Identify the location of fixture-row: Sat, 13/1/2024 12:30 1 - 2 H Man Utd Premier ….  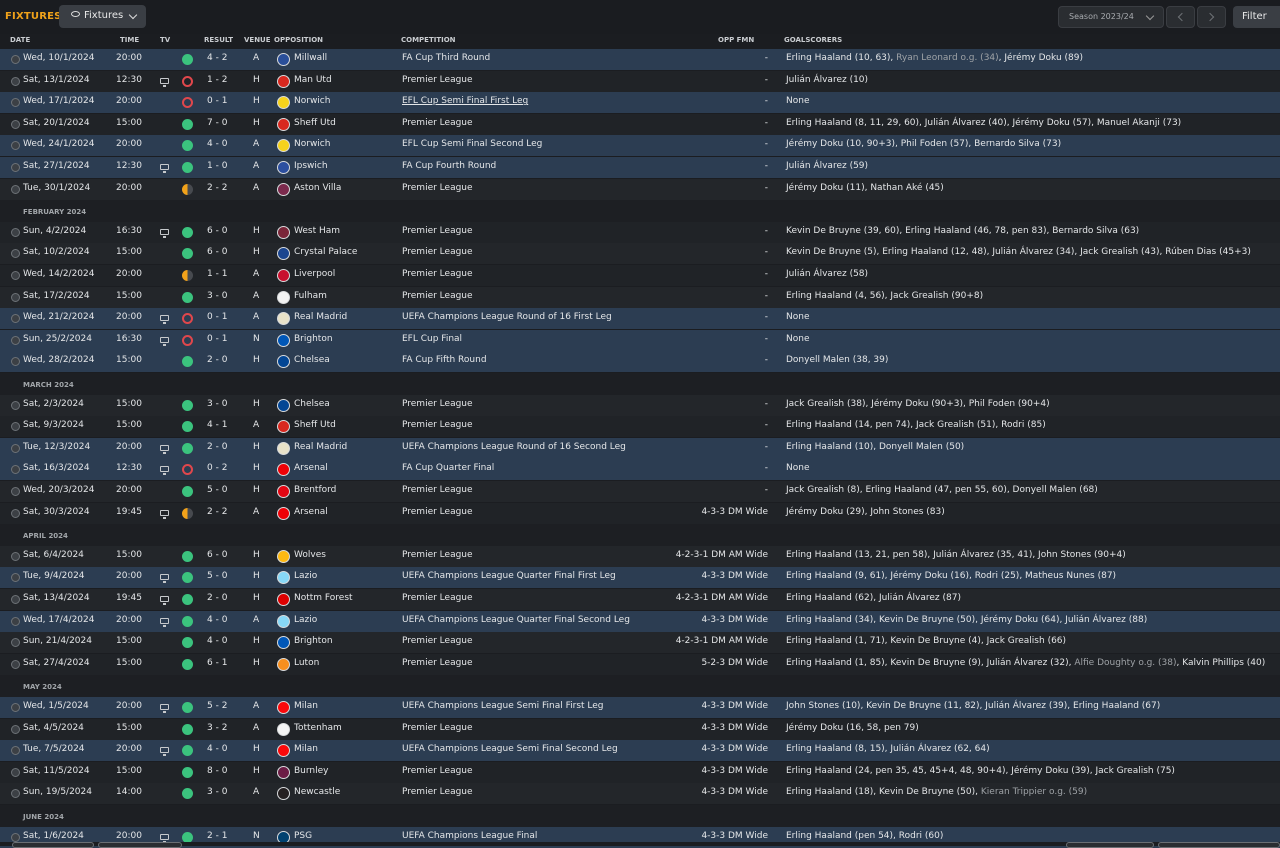
(640, 81).